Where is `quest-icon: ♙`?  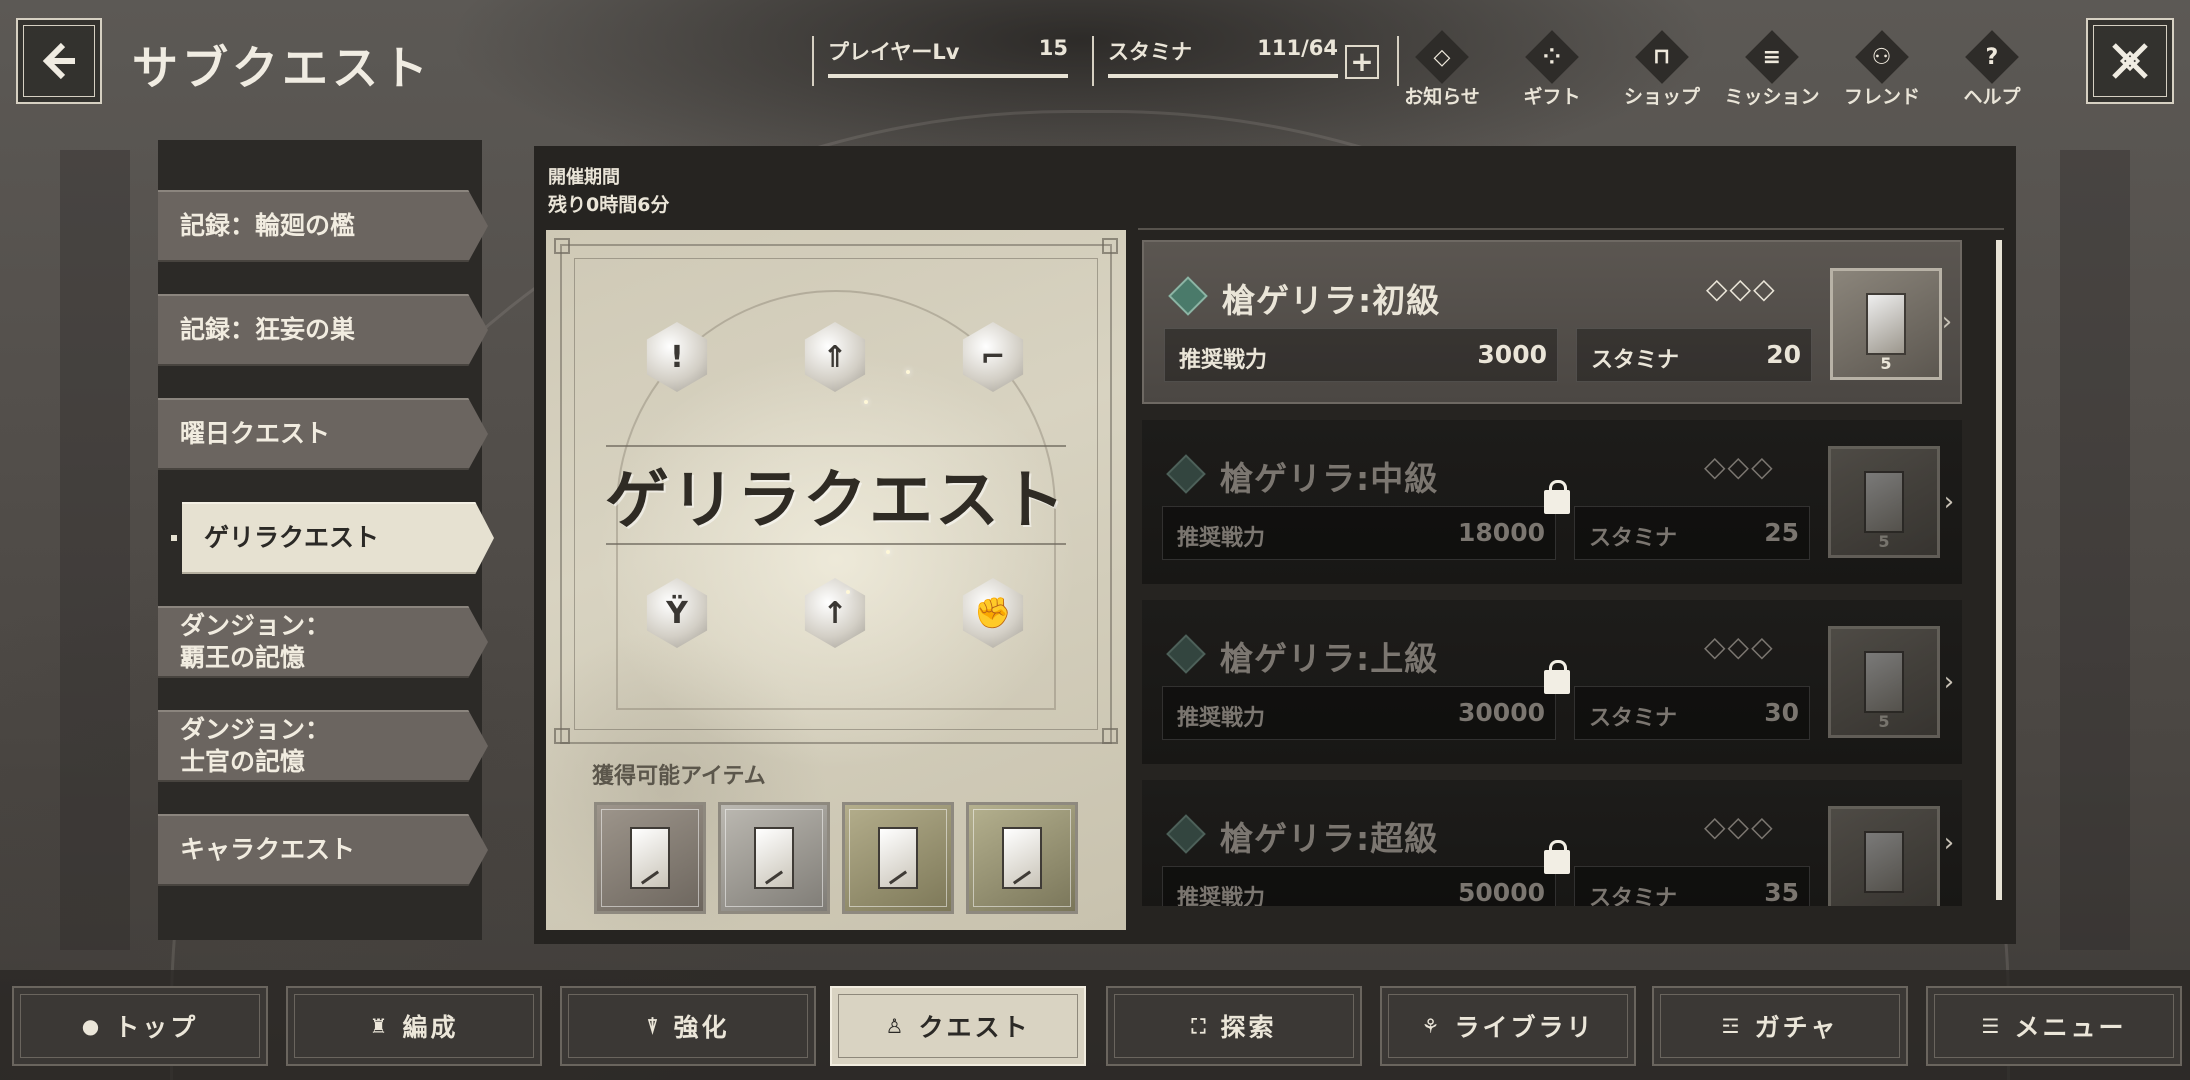
quest-icon: ♙ is located at coordinates (896, 1026).